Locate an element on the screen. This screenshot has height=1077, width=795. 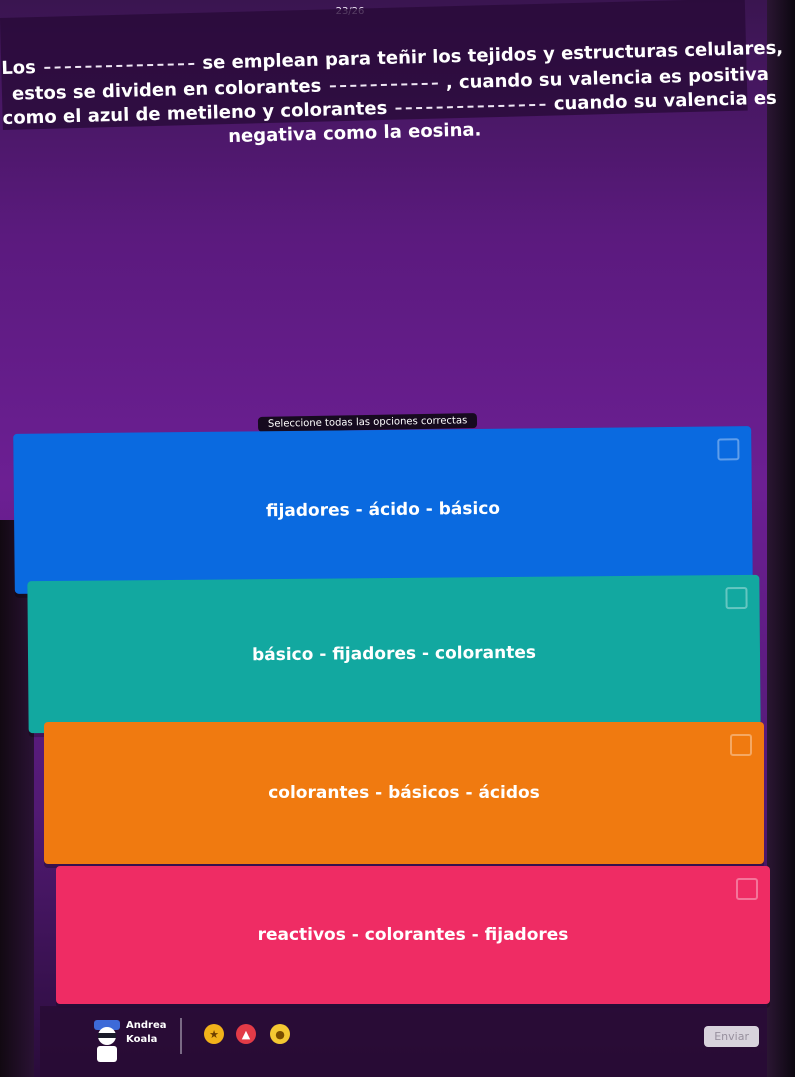
answer-option-label: reactivos - colorantes - fijadores is located at coordinates (413, 935).